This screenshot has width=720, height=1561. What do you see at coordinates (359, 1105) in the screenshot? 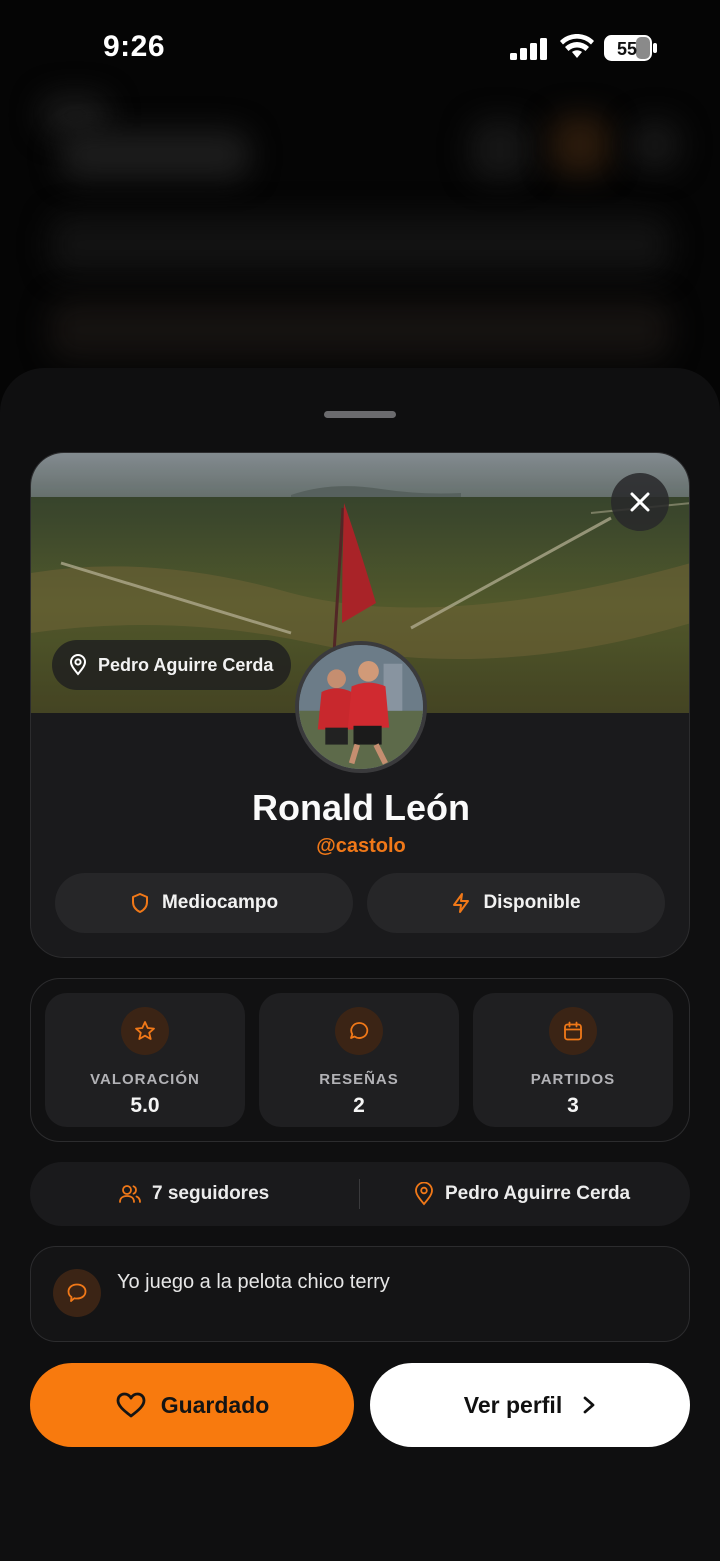
I see `stat-reviews-value: 2` at bounding box center [359, 1105].